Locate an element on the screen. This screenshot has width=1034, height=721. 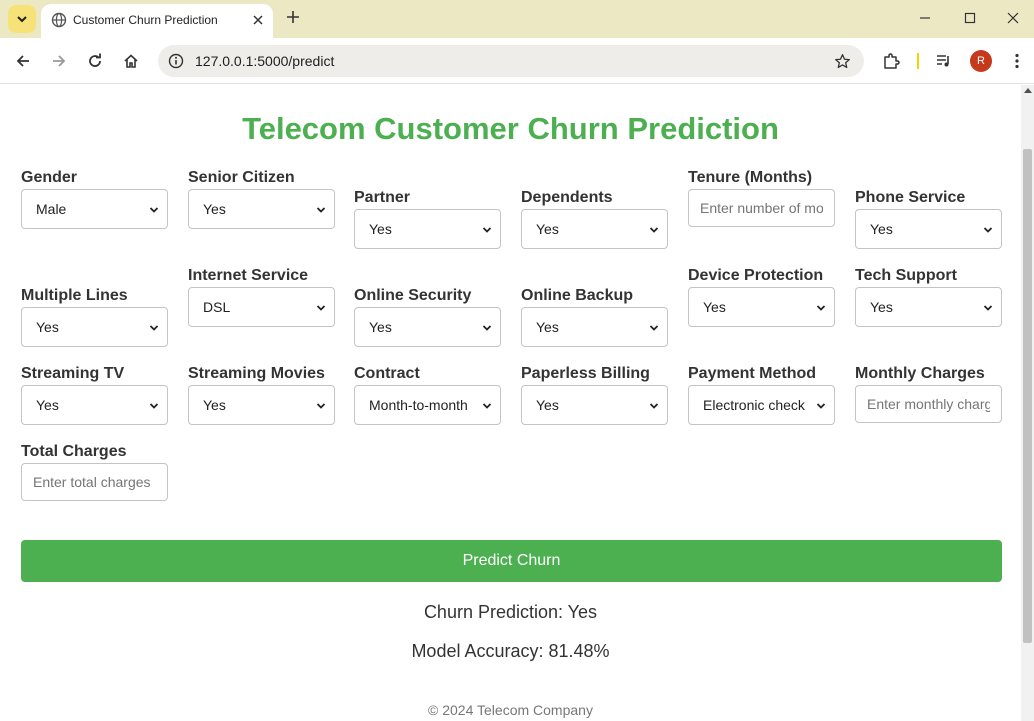
tech-support-value: Yes is located at coordinates (881, 307).